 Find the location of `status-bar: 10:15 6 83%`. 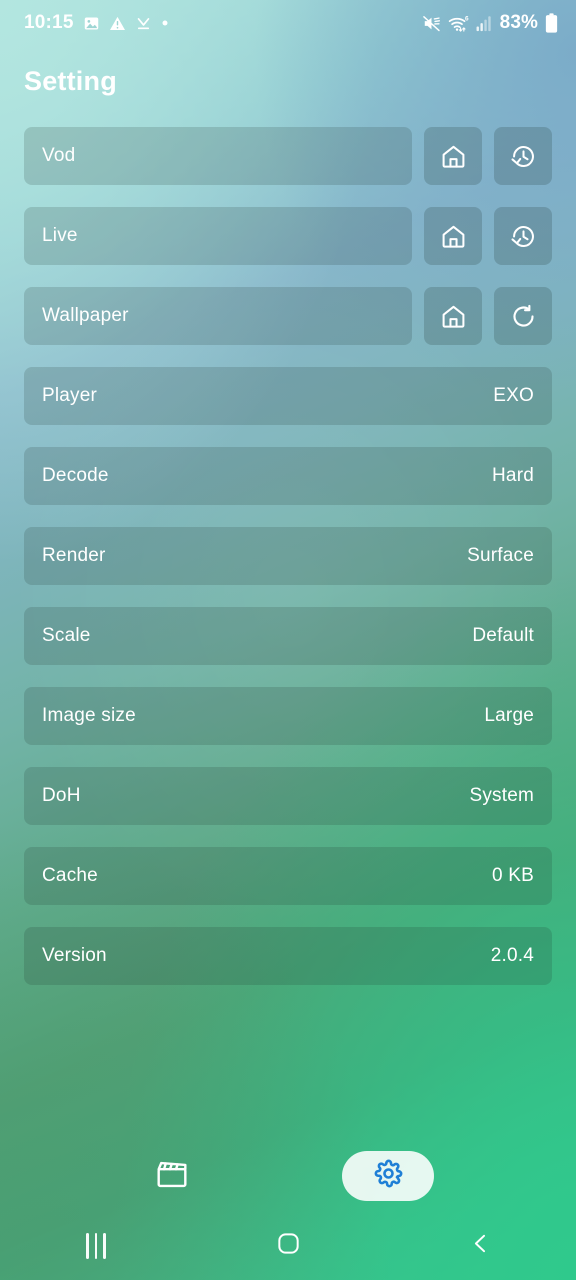

status-bar: 10:15 6 83% is located at coordinates (288, 23).